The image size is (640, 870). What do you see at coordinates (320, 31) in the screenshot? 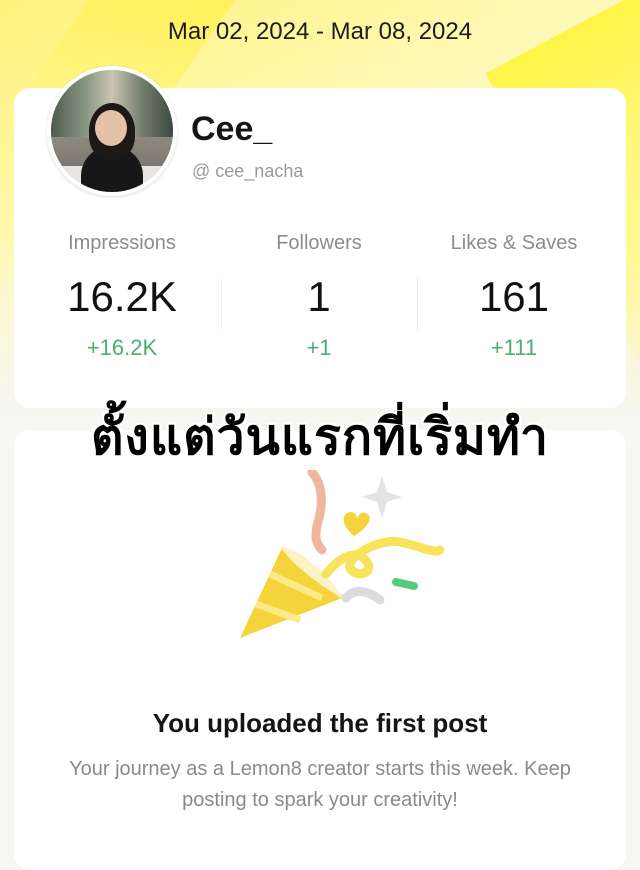
I see `date-range: Mar 02, 2024 - Mar 08, 2024` at bounding box center [320, 31].